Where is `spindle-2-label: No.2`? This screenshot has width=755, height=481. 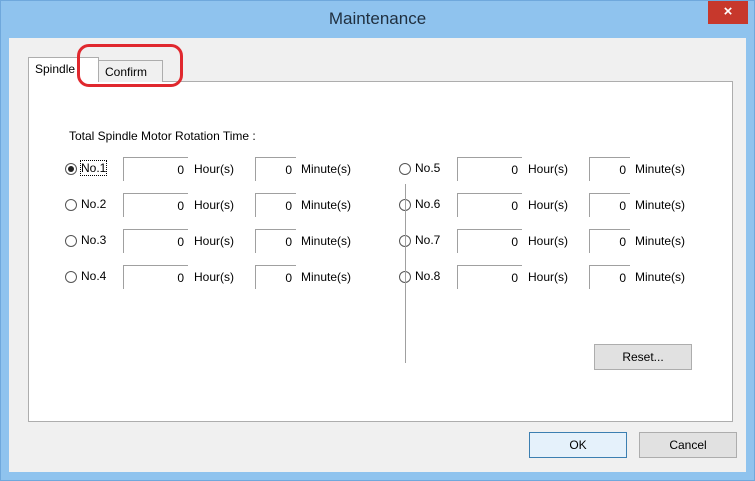
spindle-2-label: No.2 is located at coordinates (93, 204).